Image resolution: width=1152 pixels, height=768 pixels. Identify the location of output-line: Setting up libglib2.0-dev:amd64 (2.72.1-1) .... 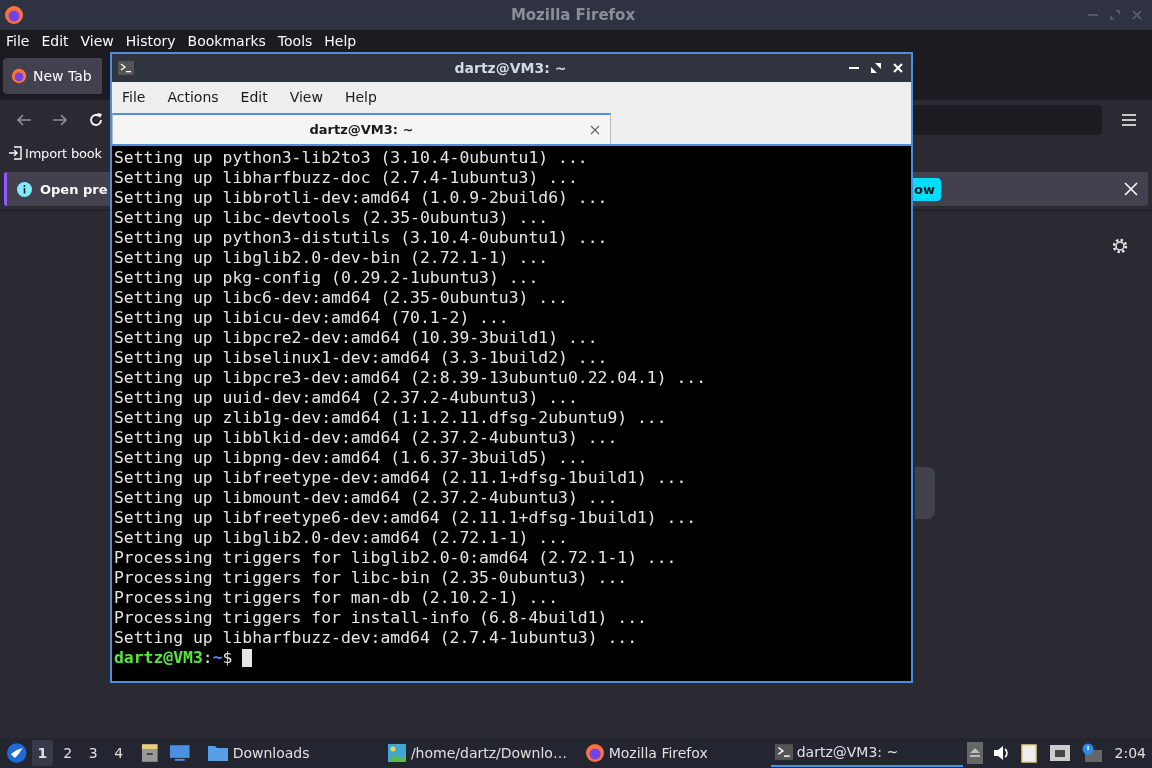
(341, 538).